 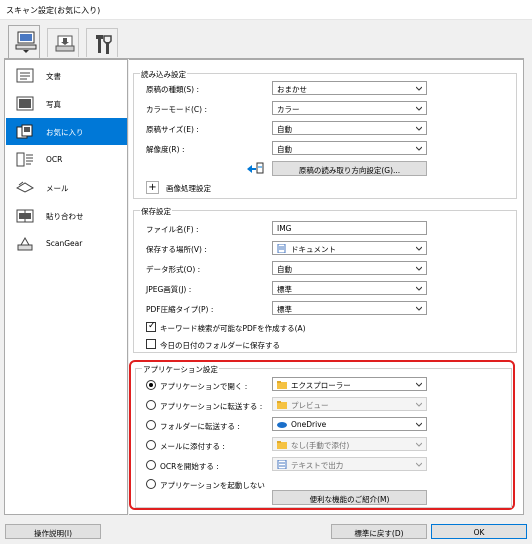 I want to click on sidebar-item-stitch: 貼り合わせ, so click(x=66, y=215).